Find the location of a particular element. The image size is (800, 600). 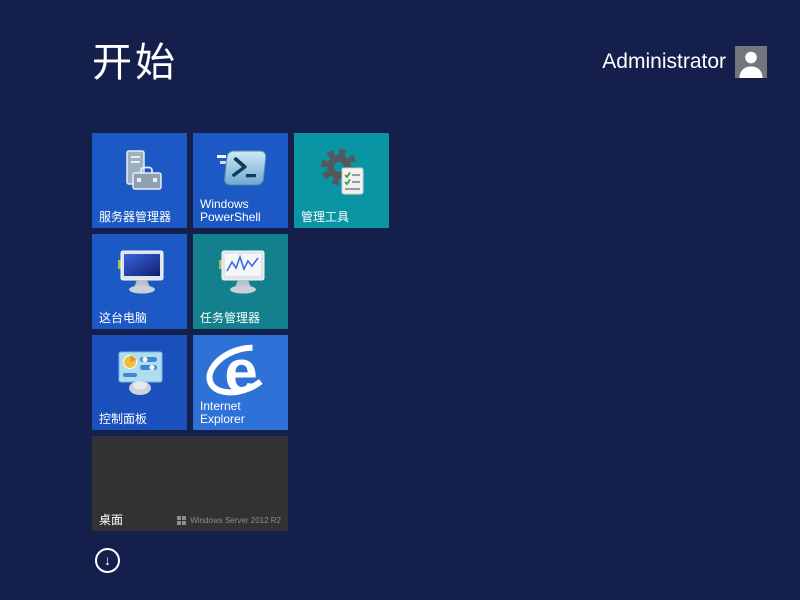

control-panel-icon is located at coordinates (140, 373).